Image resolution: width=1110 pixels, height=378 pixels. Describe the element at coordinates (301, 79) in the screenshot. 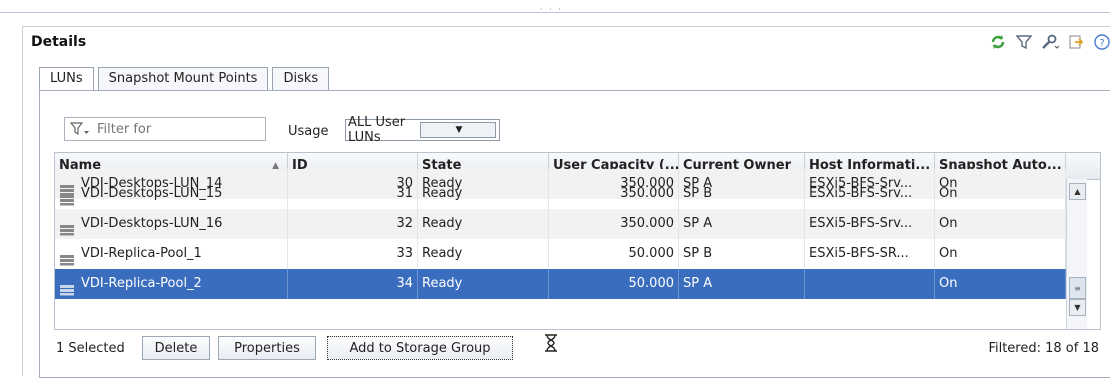

I see `tab-disks: Disks` at that location.